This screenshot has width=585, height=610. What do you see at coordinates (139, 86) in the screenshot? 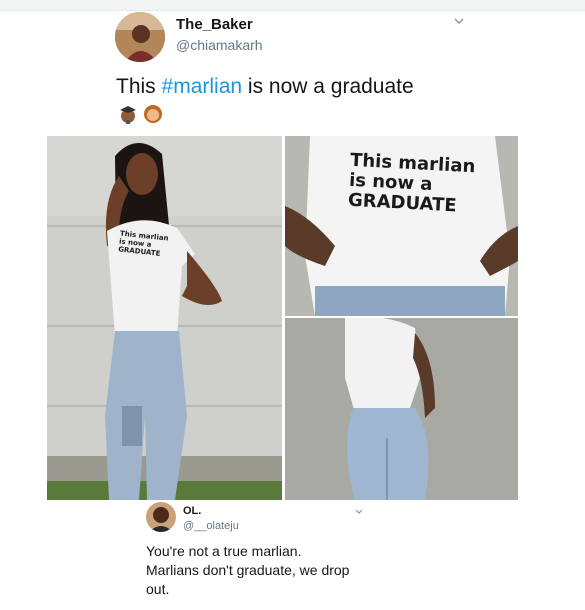
I see `tweet-text-before: This` at bounding box center [139, 86].